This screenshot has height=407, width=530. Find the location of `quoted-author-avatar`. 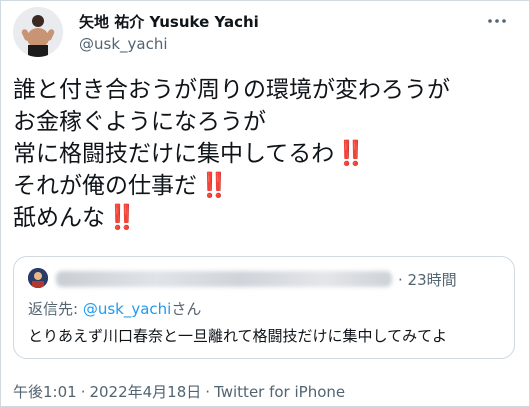

quoted-author-avatar is located at coordinates (38, 278).